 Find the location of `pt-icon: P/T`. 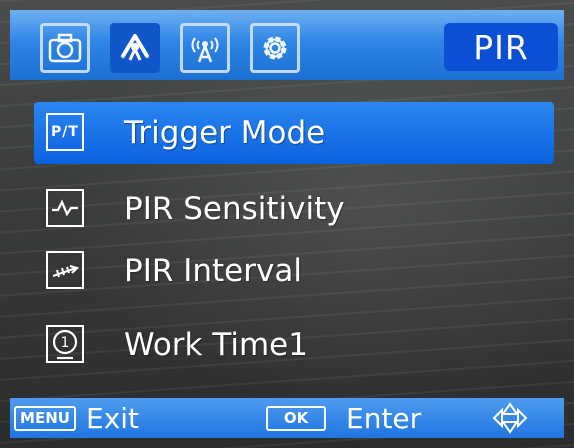

pt-icon: P/T is located at coordinates (65, 132).